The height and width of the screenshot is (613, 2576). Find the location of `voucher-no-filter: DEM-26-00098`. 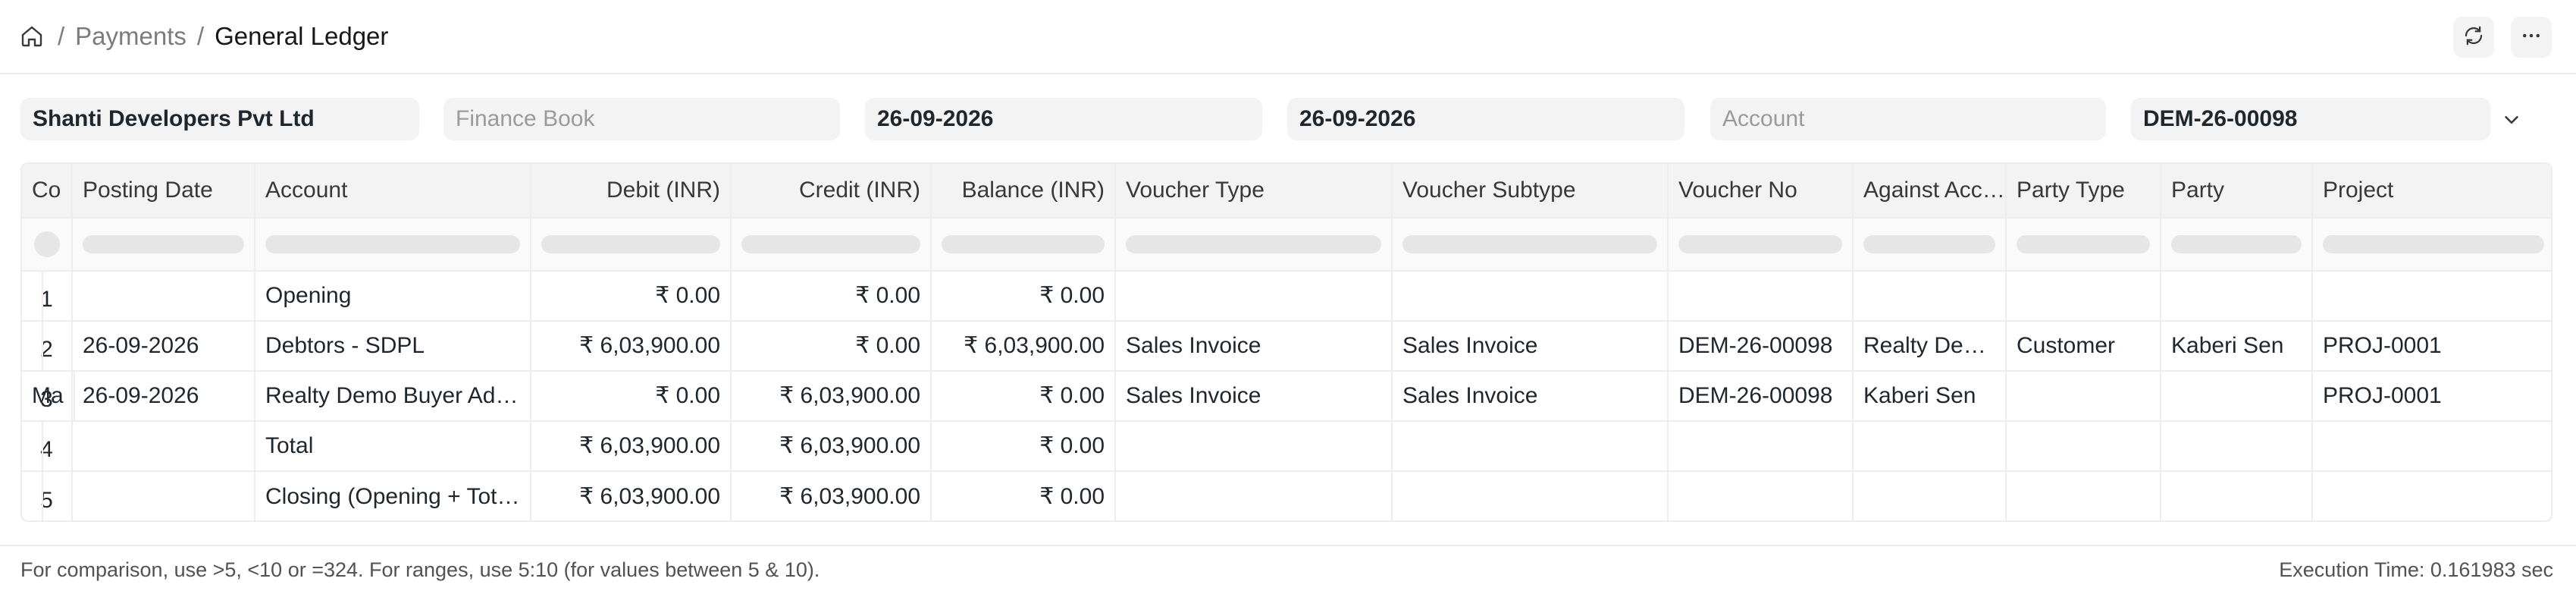

voucher-no-filter: DEM-26-00098 is located at coordinates (2310, 119).